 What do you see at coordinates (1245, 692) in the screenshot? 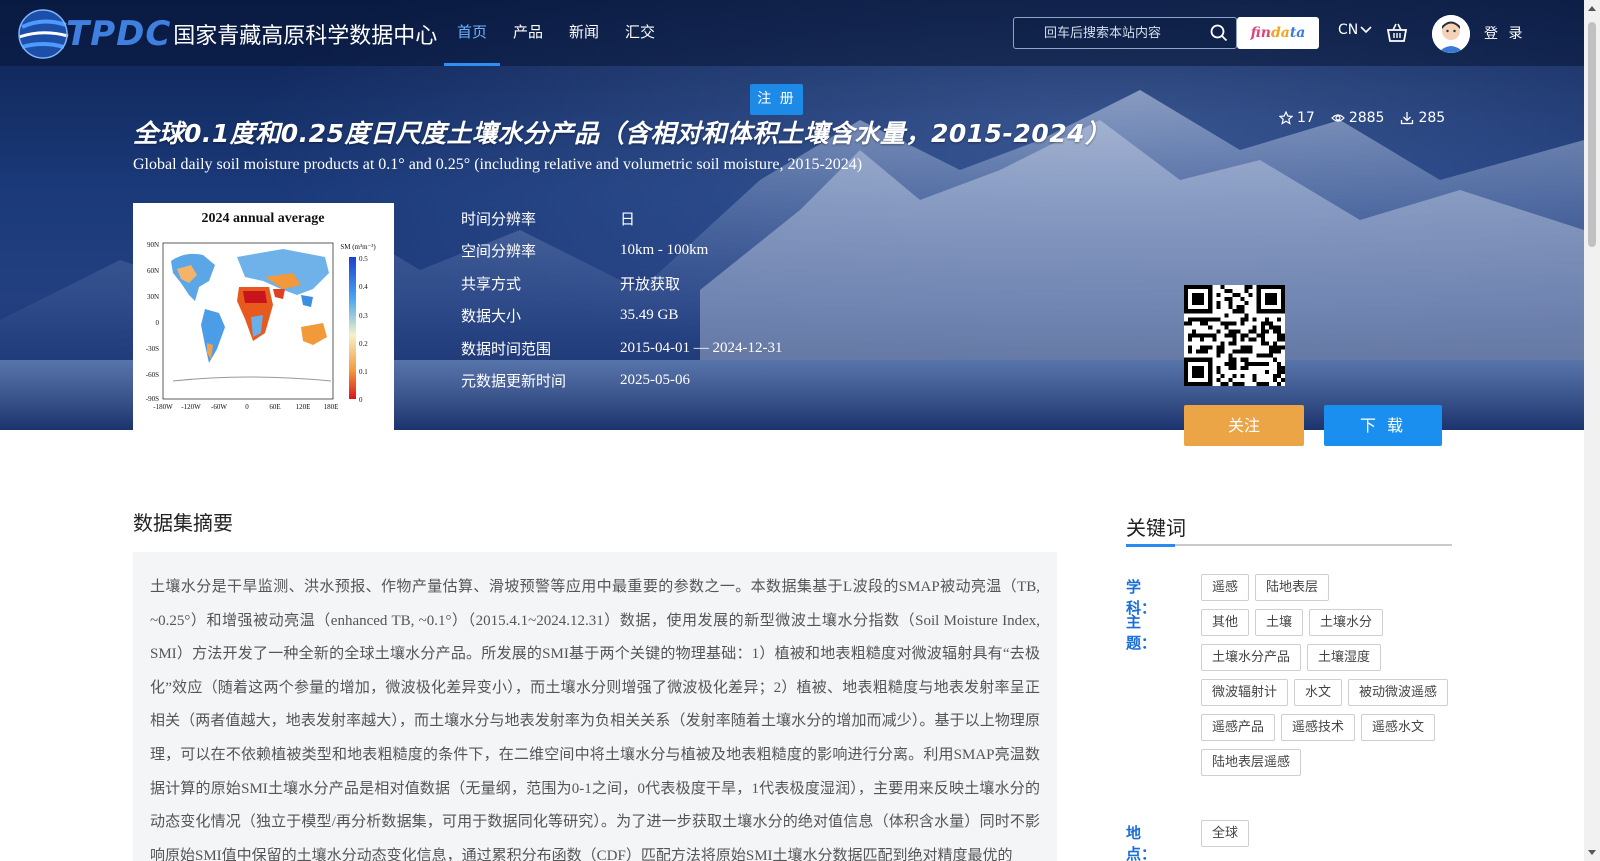
I see `keyword-tag: 微波辐射计` at bounding box center [1245, 692].